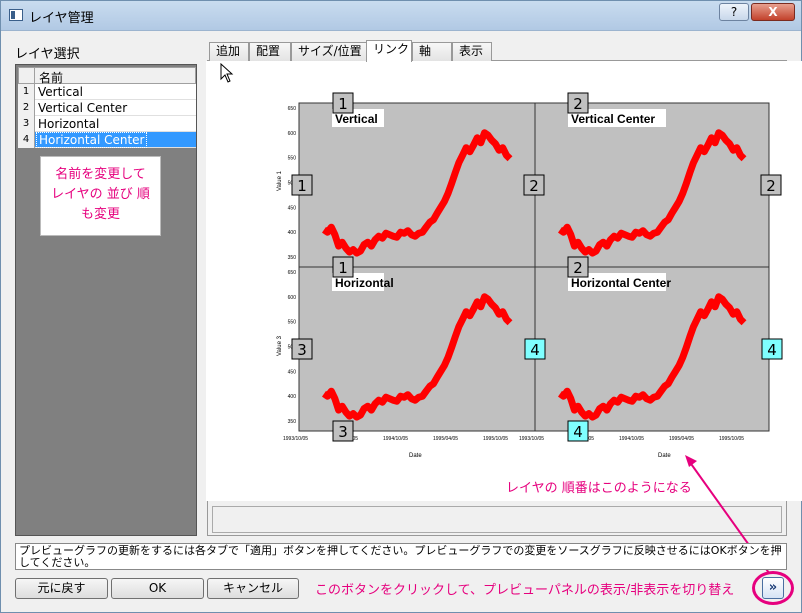 This screenshot has width=802, height=613. What do you see at coordinates (100, 196) in the screenshot?
I see `rename-note: 名前を変更して レイヤの 並び 順 も変更` at bounding box center [100, 196].